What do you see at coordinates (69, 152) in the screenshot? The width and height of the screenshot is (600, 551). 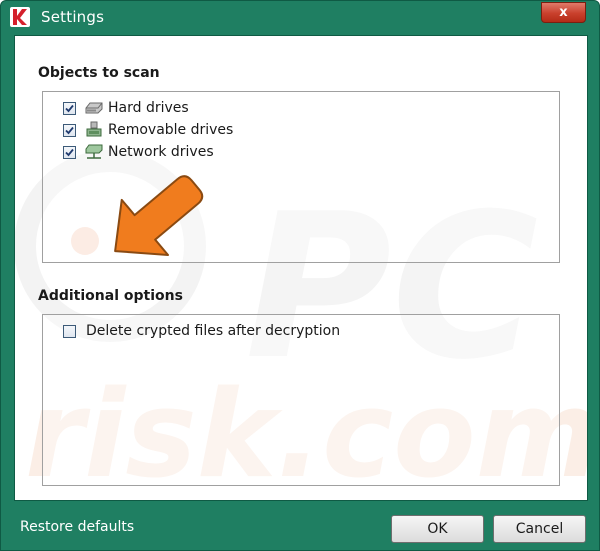 I see `network-drives-checkbox` at bounding box center [69, 152].